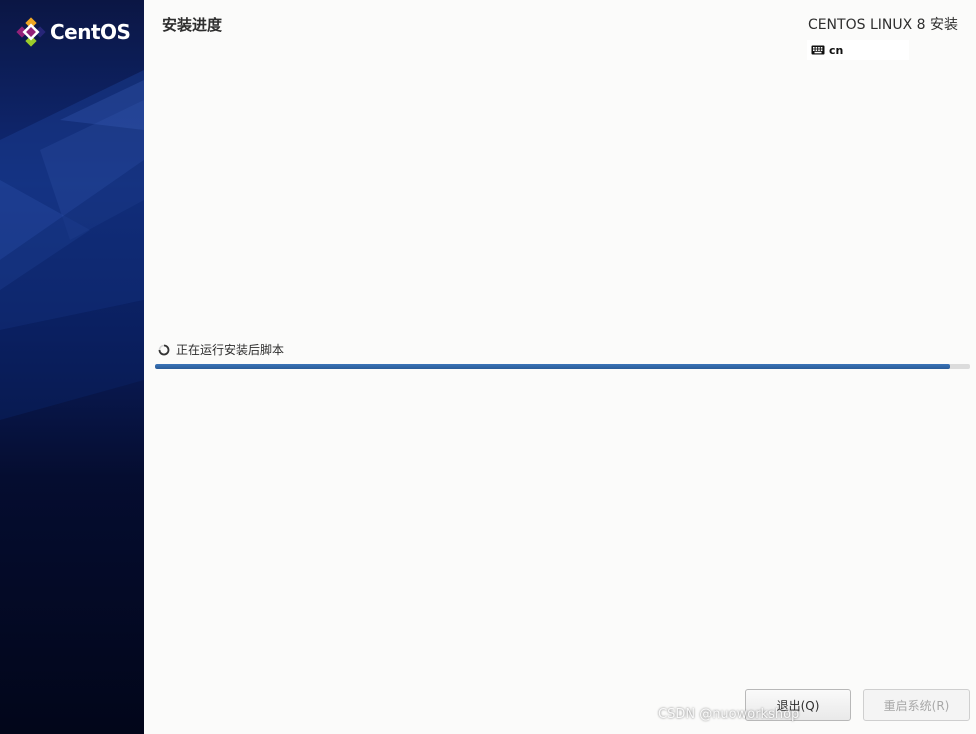 The width and height of the screenshot is (976, 734). I want to click on install-status: 正在运行安装后脚本, so click(221, 349).